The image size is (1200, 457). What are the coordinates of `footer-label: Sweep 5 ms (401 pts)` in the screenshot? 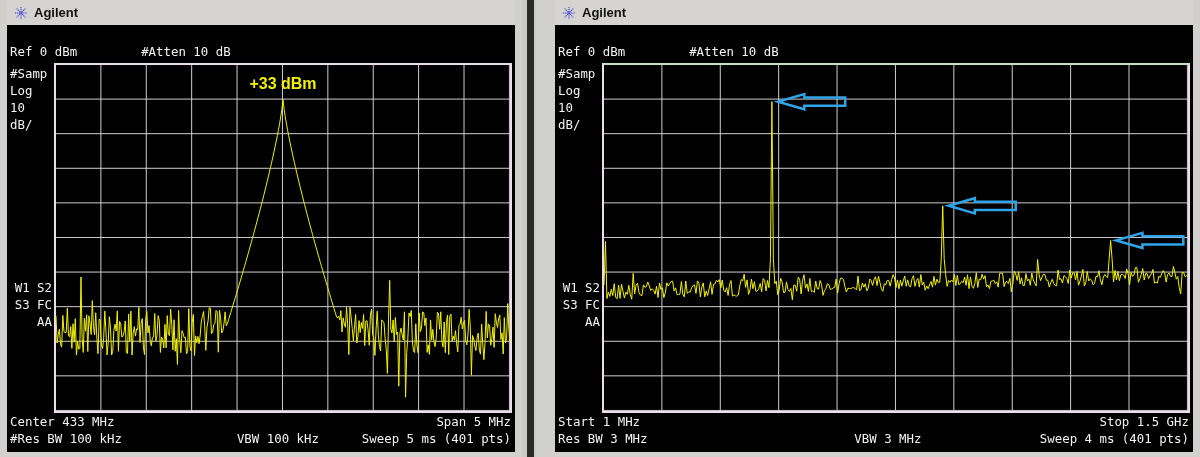 It's located at (436, 438).